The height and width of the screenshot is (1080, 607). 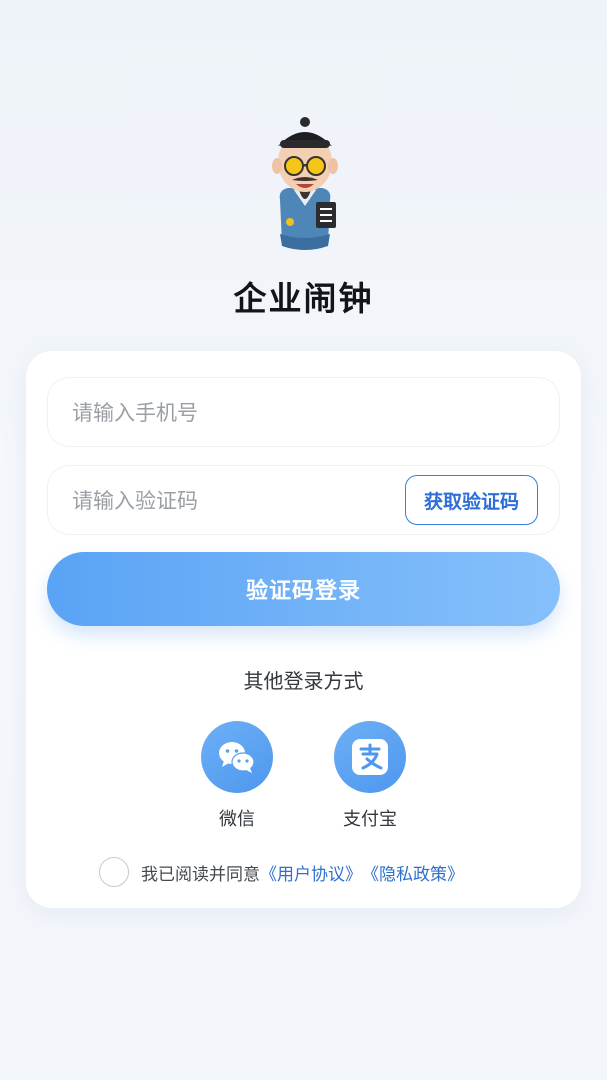 What do you see at coordinates (303, 589) in the screenshot?
I see `code-login-button: 验证码登录` at bounding box center [303, 589].